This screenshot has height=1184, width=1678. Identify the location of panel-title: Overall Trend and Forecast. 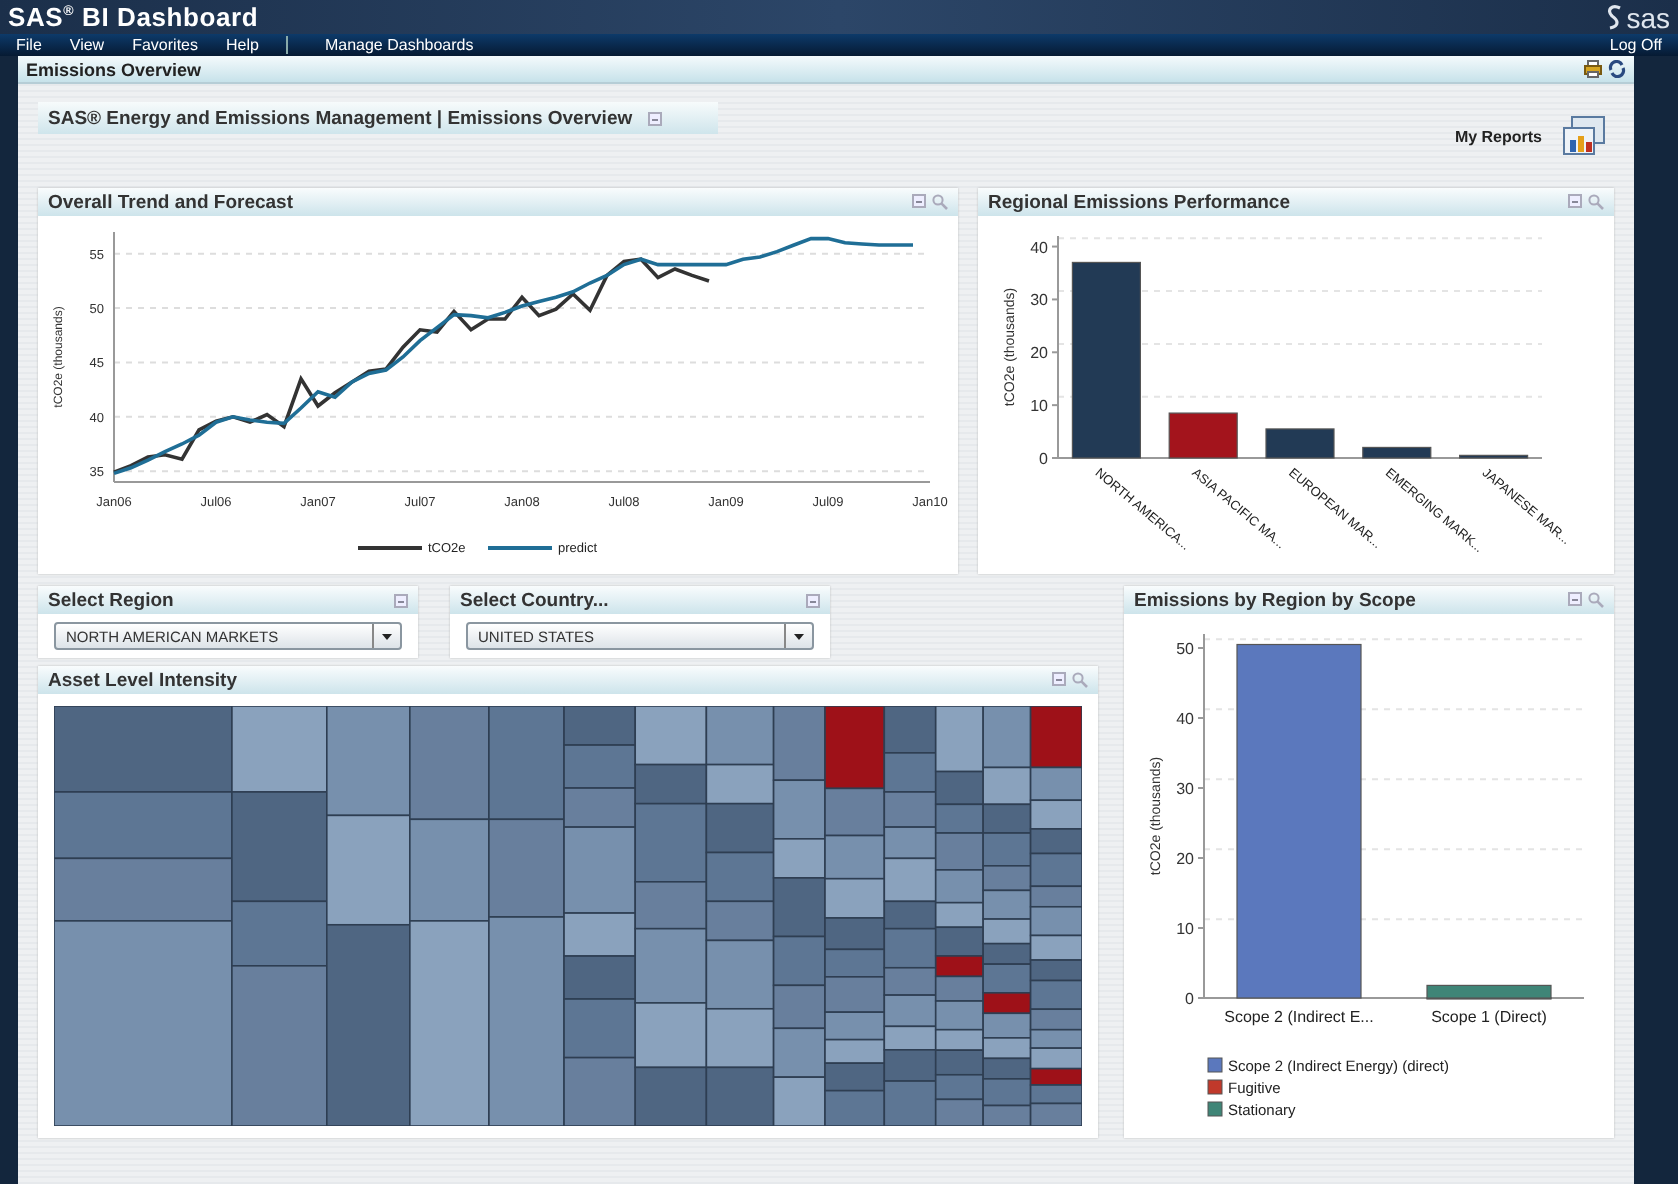
(170, 202).